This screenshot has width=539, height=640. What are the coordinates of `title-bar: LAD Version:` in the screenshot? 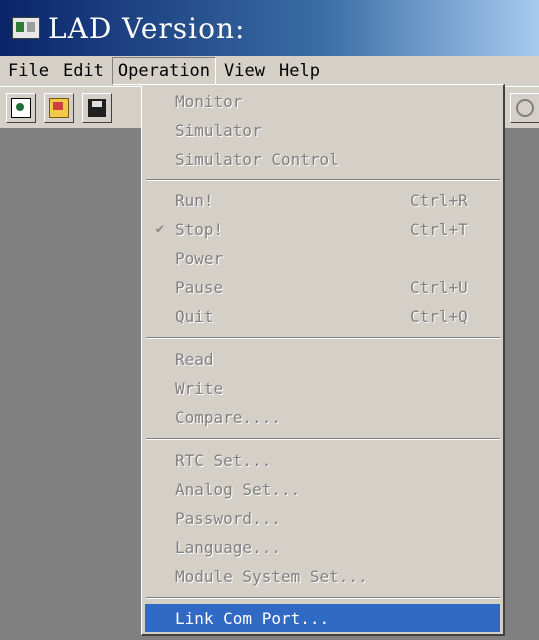 It's located at (269, 28).